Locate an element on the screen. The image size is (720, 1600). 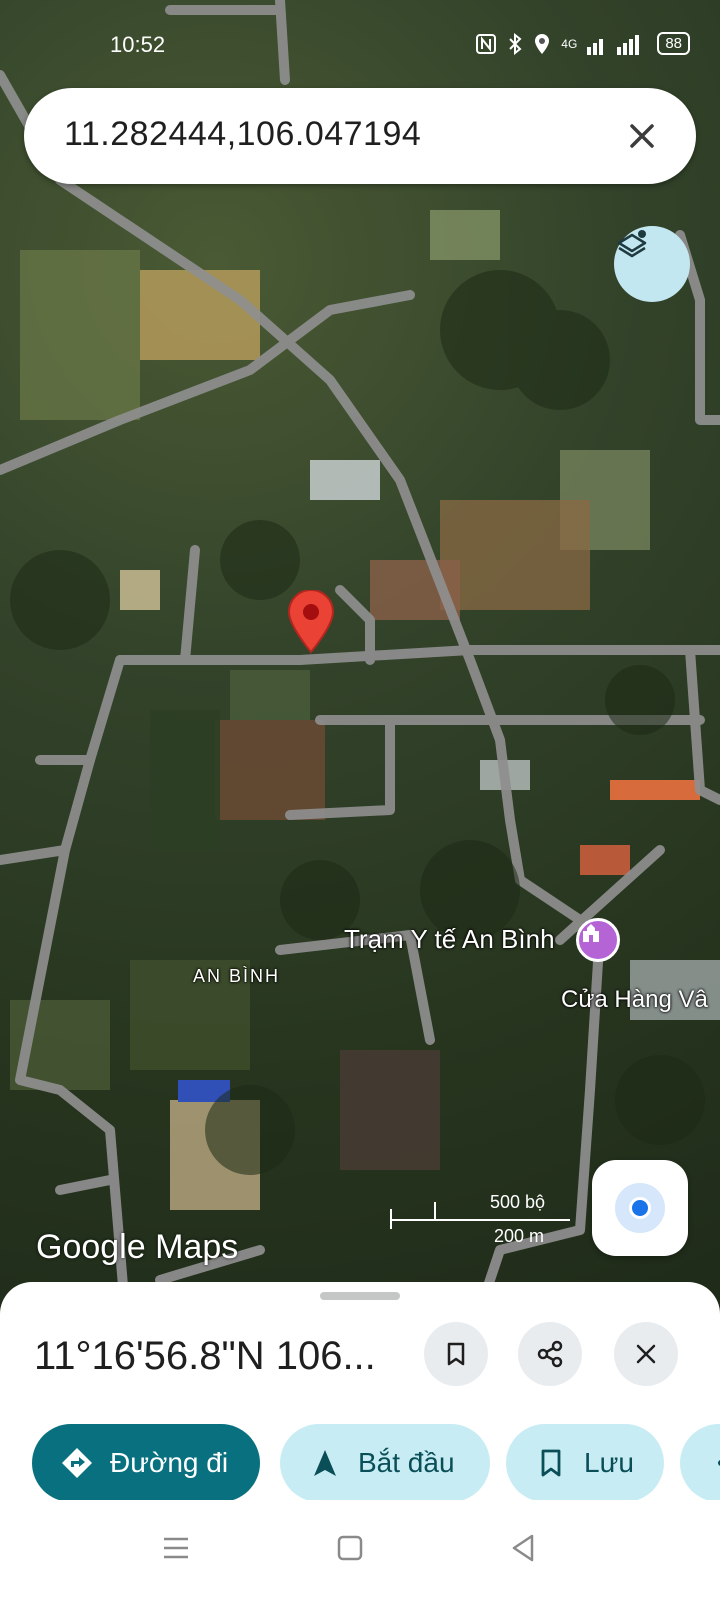
signal-icon is located at coordinates (613, 44).